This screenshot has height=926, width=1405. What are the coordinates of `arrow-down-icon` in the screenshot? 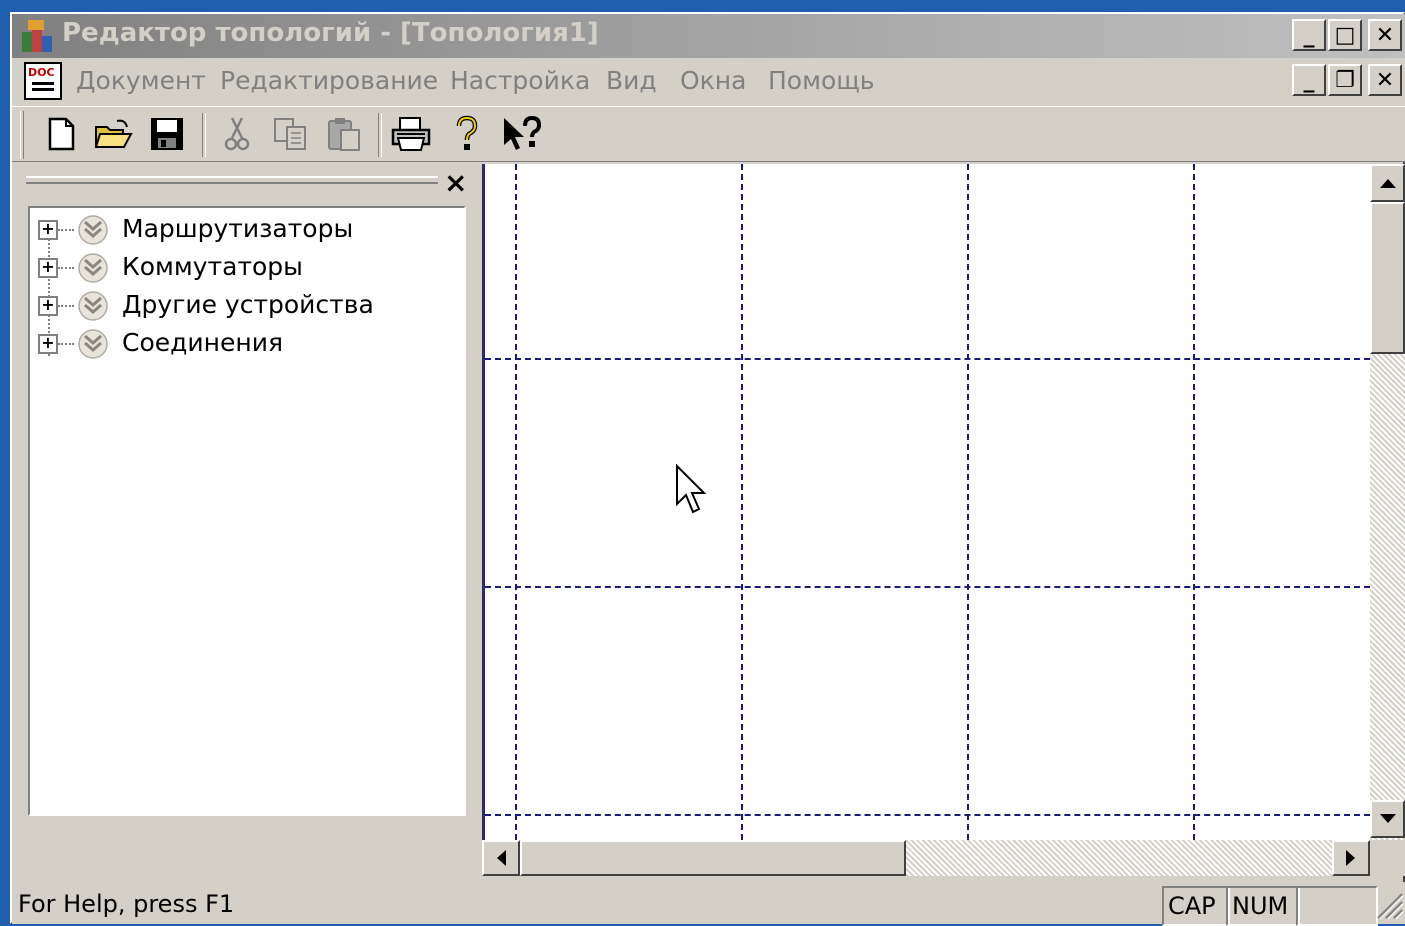 It's located at (1387, 818).